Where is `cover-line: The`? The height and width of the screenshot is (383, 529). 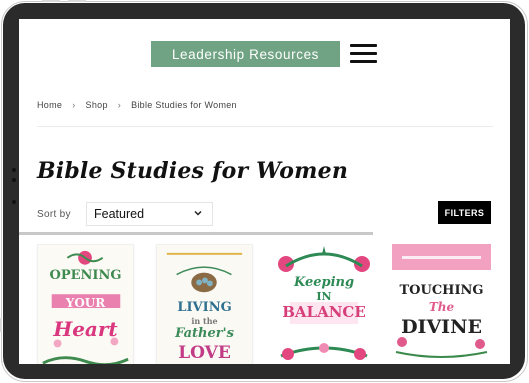
cover-line: The is located at coordinates (441, 307).